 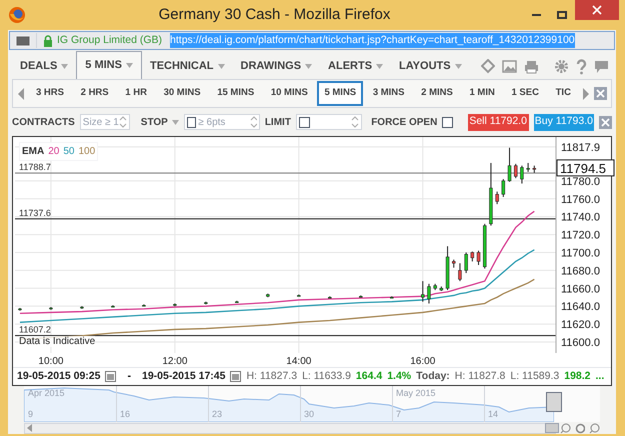 What do you see at coordinates (369, 376) in the screenshot?
I see `stat-text: 164.4` at bounding box center [369, 376].